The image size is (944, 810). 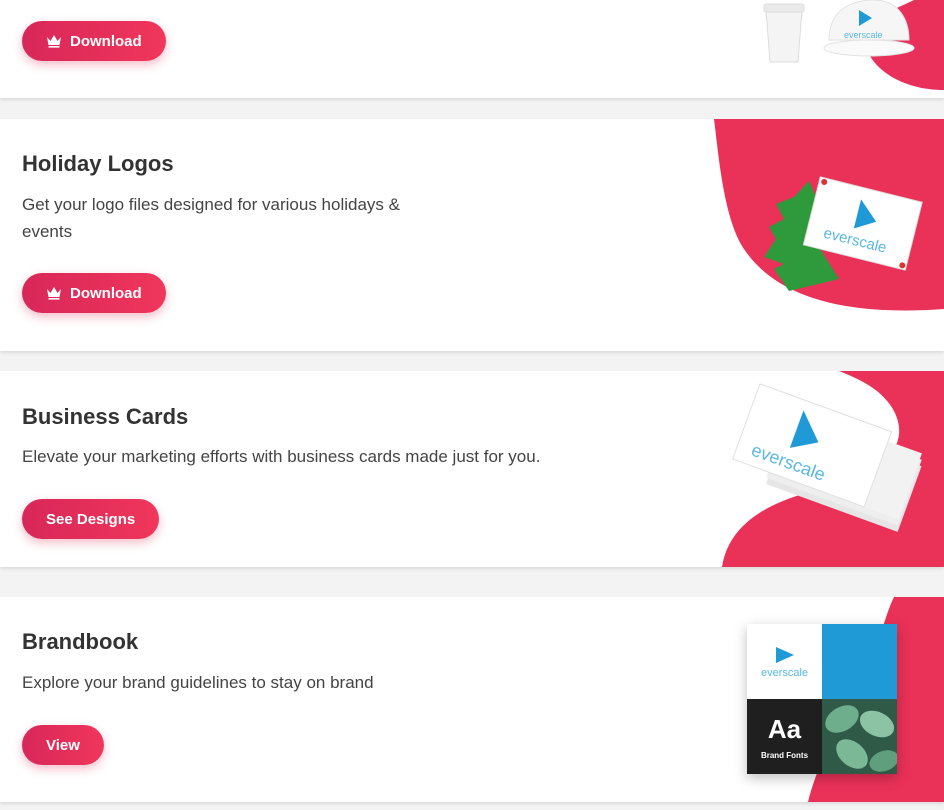 What do you see at coordinates (784, 654) in the screenshot?
I see `play-logo-icon` at bounding box center [784, 654].